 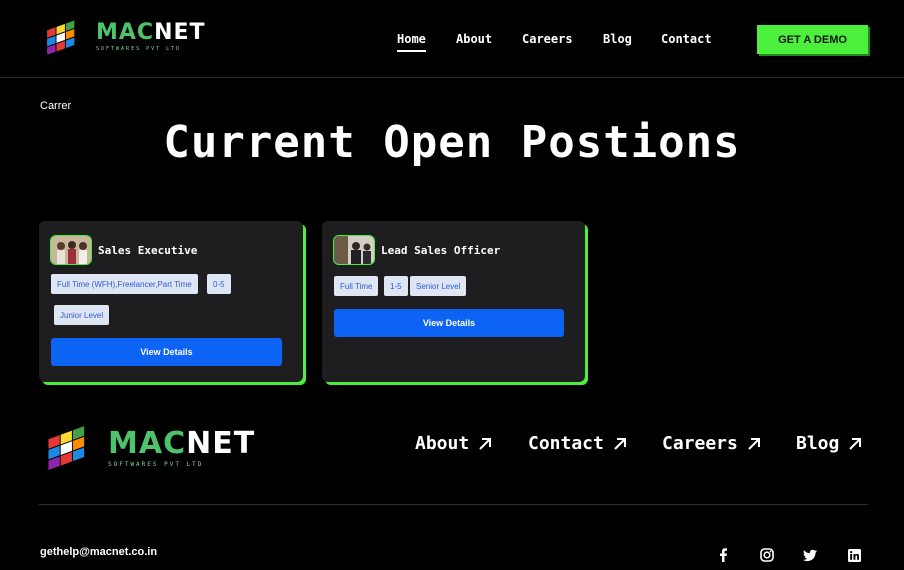 I want to click on nav-contact: Contact, so click(x=686, y=39).